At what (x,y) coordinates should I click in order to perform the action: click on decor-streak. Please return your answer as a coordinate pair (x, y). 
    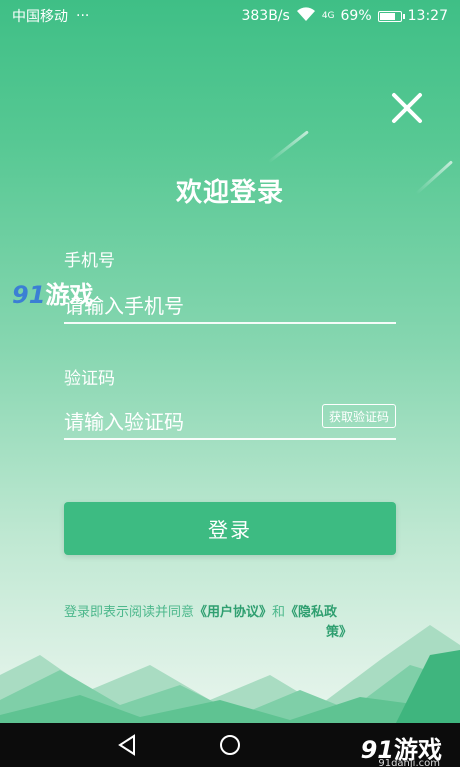
    Looking at the image, I should click on (288, 147).